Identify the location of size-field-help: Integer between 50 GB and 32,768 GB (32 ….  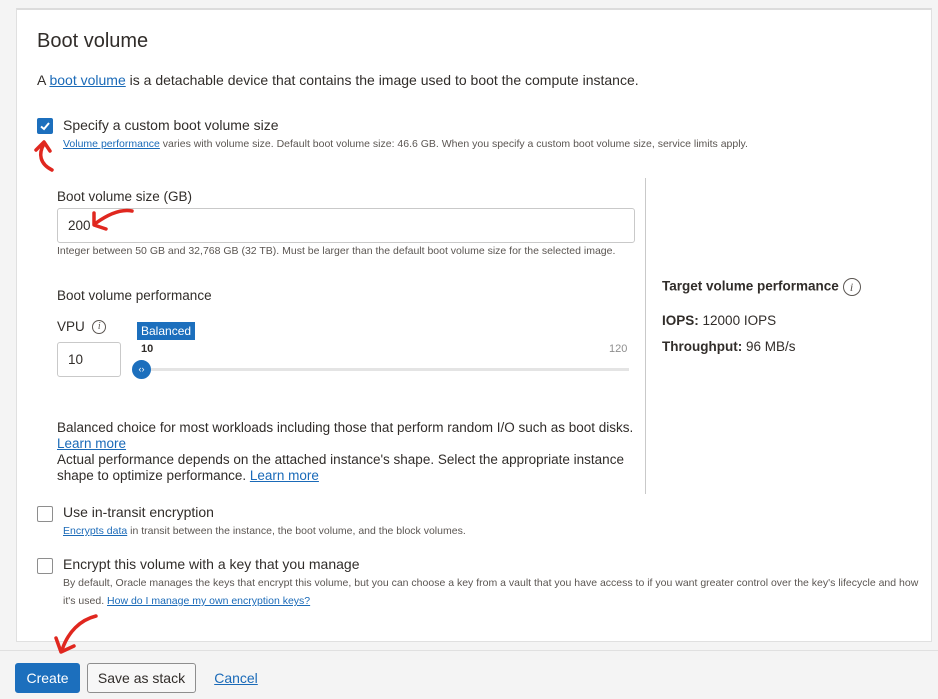
(336, 251).